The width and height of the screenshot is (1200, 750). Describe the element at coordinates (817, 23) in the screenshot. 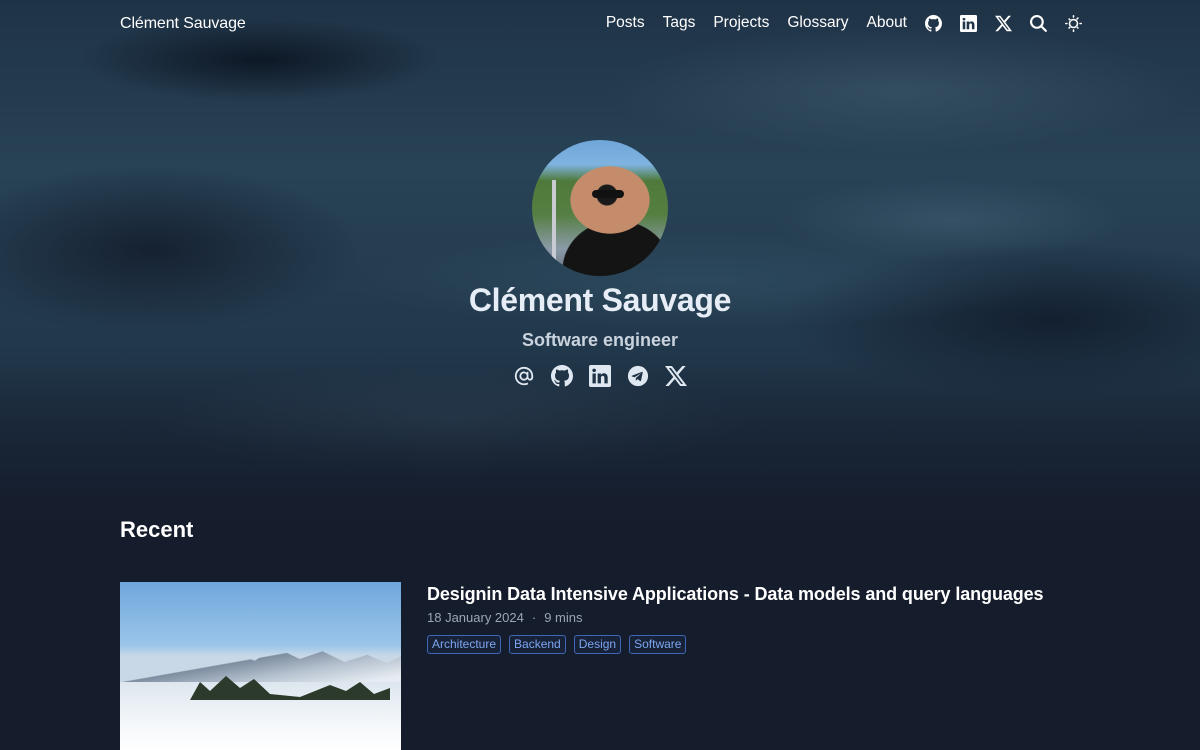

I see `nav-glossary-link: Glossary` at that location.